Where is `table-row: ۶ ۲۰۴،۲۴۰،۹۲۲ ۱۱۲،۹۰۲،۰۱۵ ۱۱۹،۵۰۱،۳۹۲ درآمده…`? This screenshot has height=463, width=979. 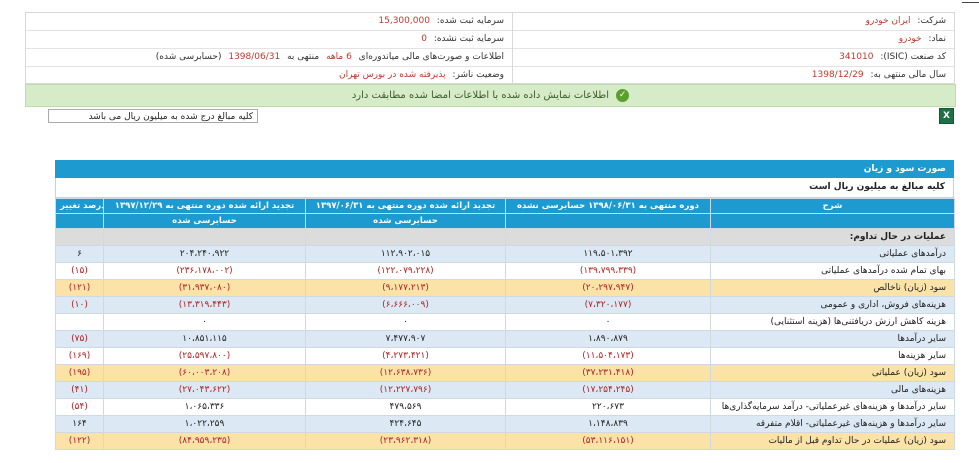 table-row: ۶ ۲۰۴،۲۴۰،۹۲۲ ۱۱۲،۹۰۲،۰۱۵ ۱۱۹،۵۰۱،۳۹۲ درآمده… is located at coordinates (505, 254).